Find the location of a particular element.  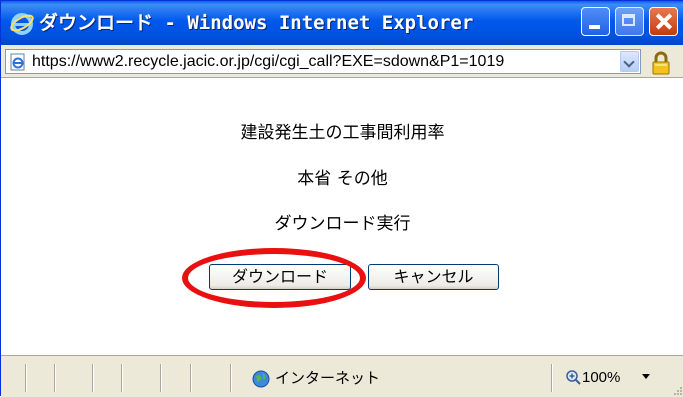

highlight-ellipse is located at coordinates (274, 278).